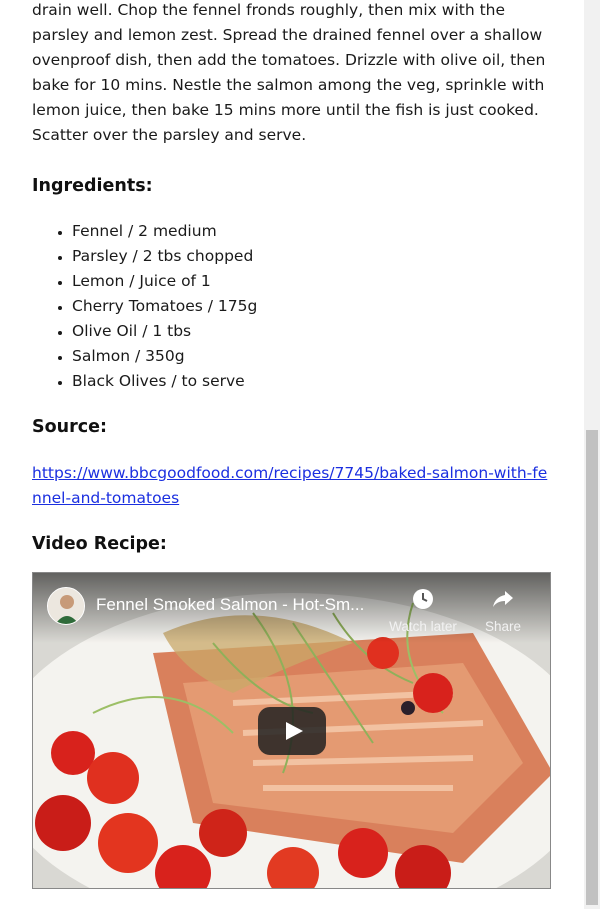 This screenshot has width=600, height=909. I want to click on share-arrow-icon, so click(503, 599).